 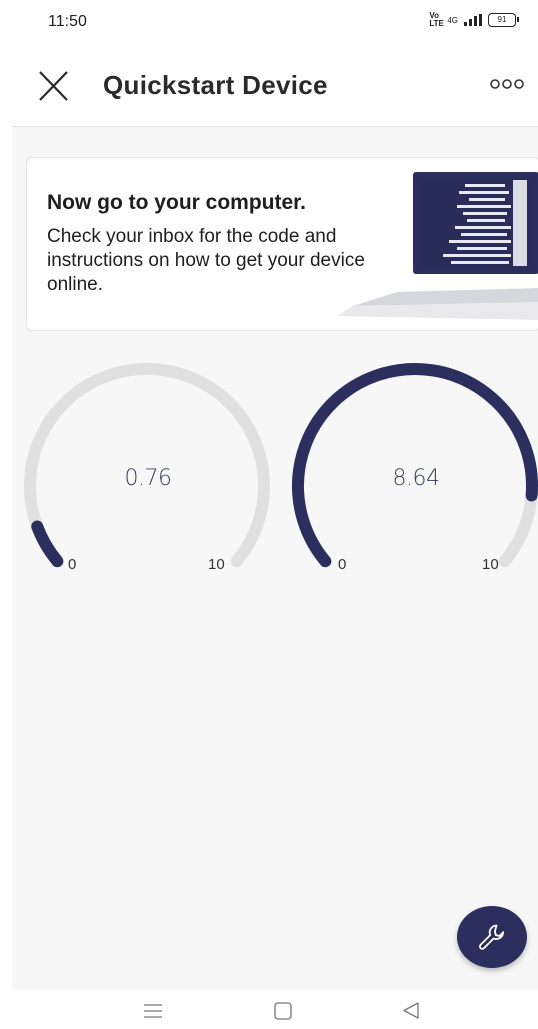 I want to click on home-icon, so click(x=283, y=1011).